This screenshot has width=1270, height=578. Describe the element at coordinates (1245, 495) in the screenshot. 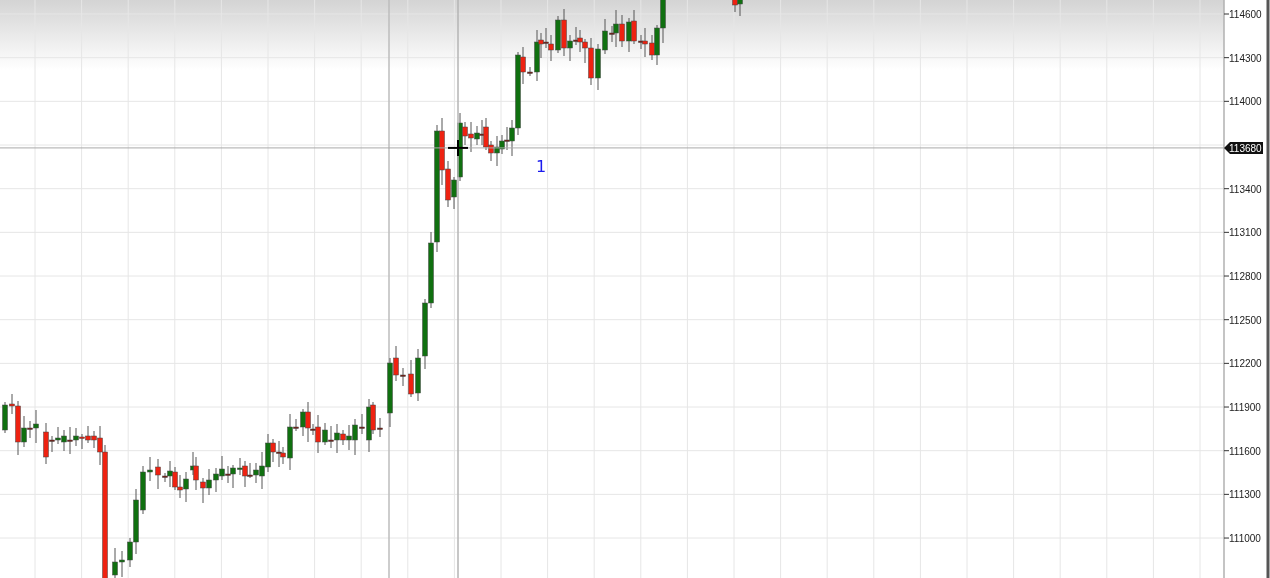

I see `price-label: 111300` at that location.